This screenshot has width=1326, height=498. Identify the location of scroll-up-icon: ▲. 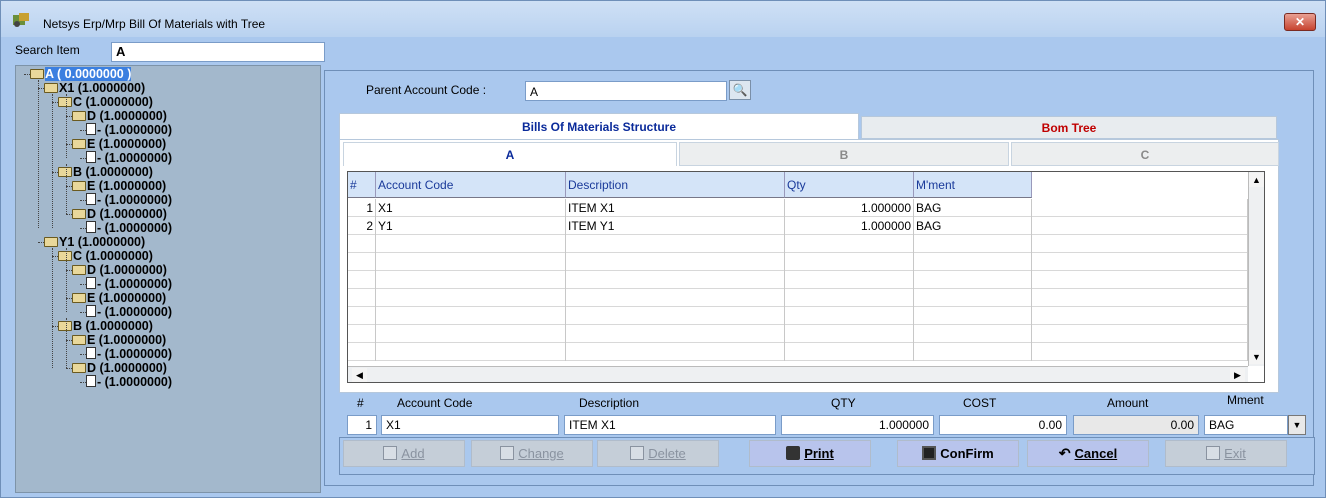
(1256, 180).